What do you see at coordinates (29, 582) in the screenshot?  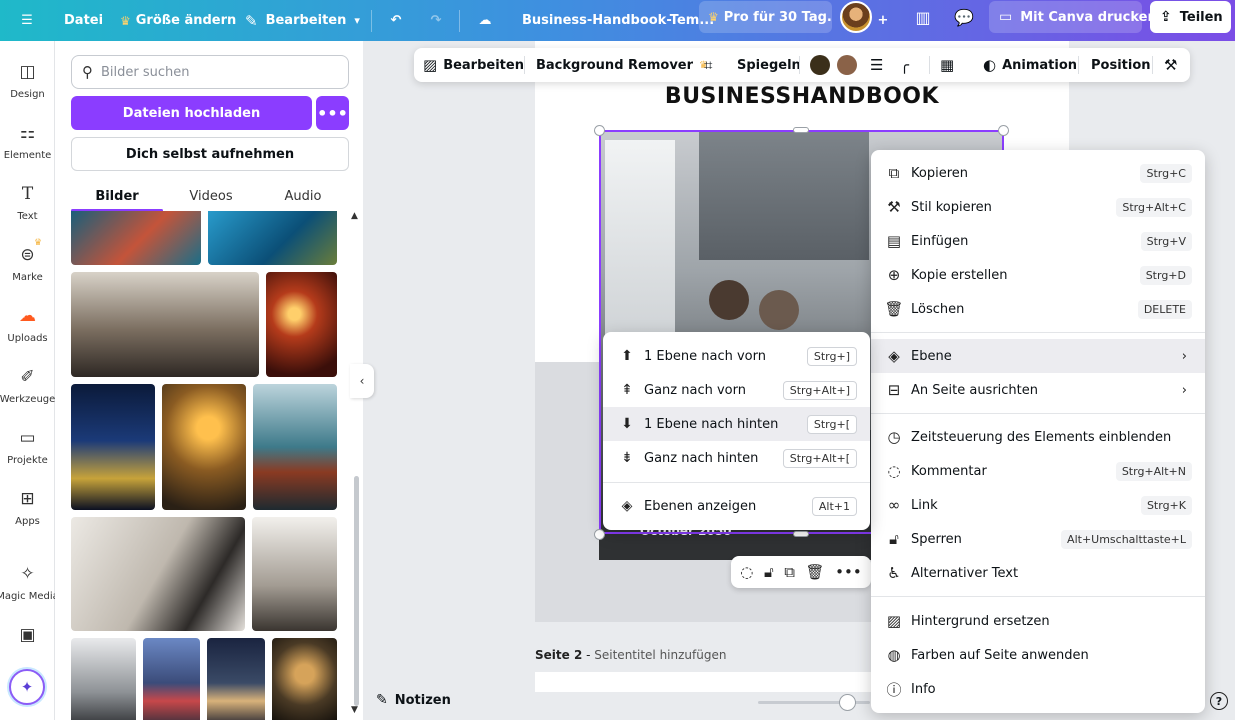 I see `rail-item-magic-media: ✧ Magic Media` at bounding box center [29, 582].